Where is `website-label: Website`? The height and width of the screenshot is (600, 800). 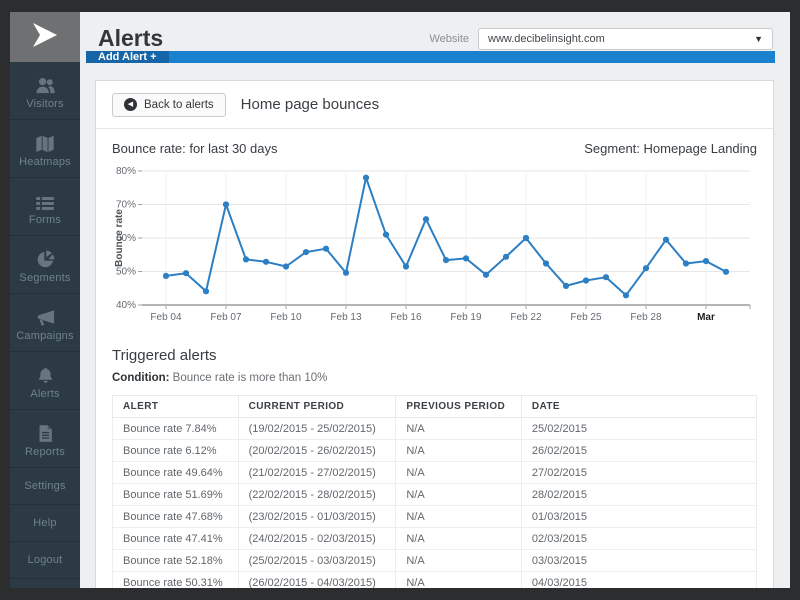
website-label: Website is located at coordinates (449, 39).